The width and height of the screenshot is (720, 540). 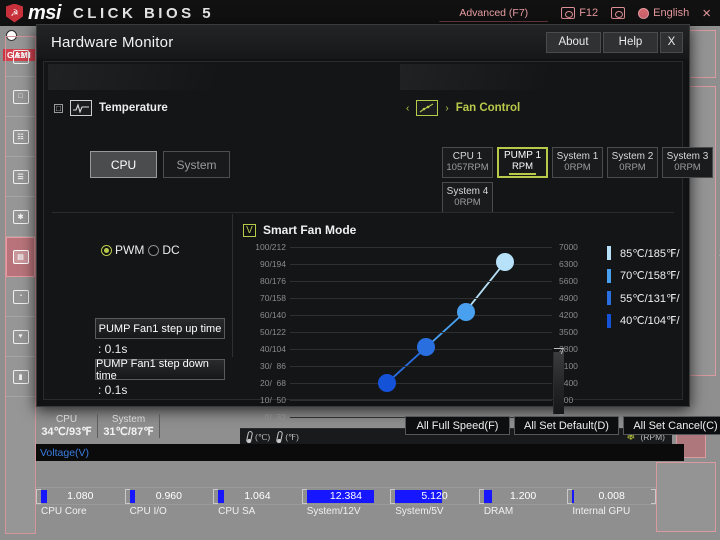 I want to click on tab-cpu: CPU, so click(x=123, y=164).